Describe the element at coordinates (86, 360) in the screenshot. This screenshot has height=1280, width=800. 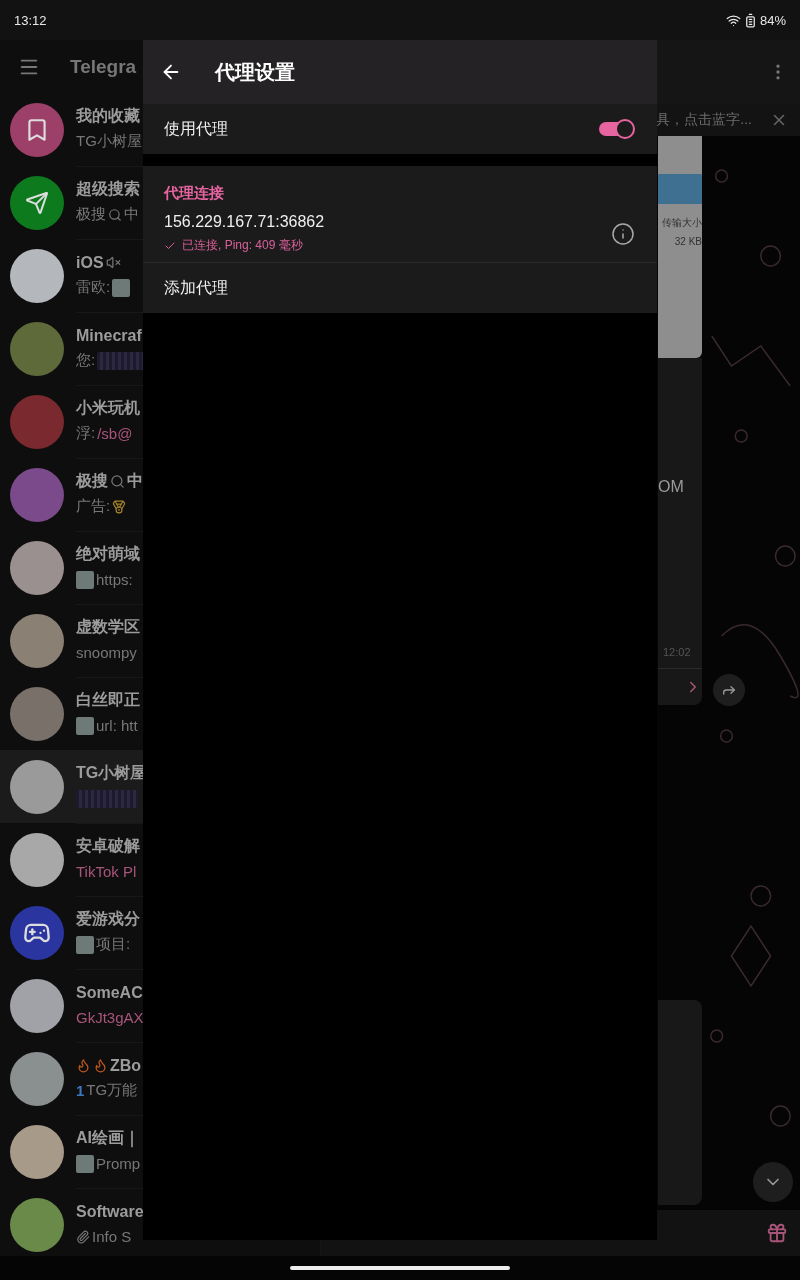
I see `message-preview: 您:` at that location.